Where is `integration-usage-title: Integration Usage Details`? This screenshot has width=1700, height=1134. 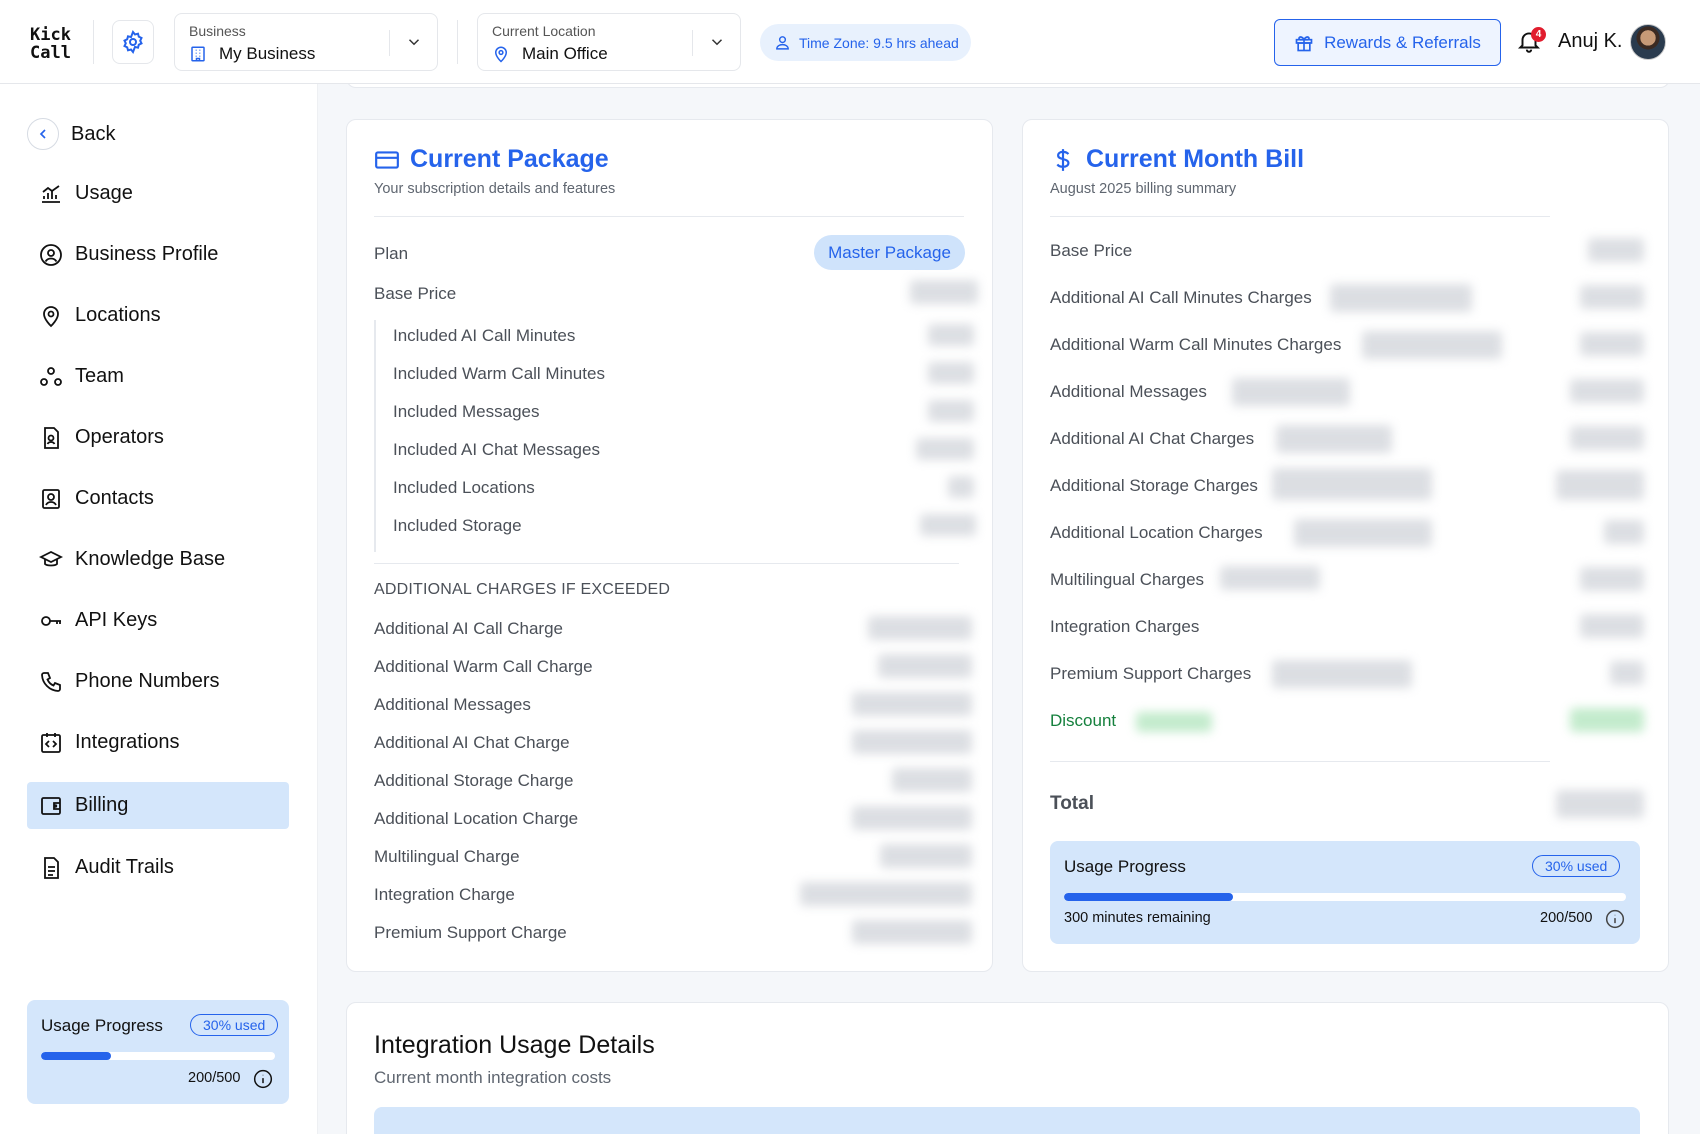 integration-usage-title: Integration Usage Details is located at coordinates (514, 1045).